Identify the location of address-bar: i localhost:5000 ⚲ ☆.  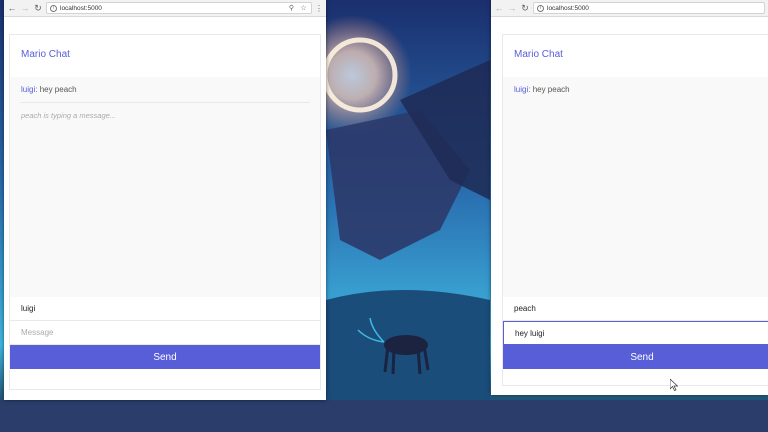
(179, 8).